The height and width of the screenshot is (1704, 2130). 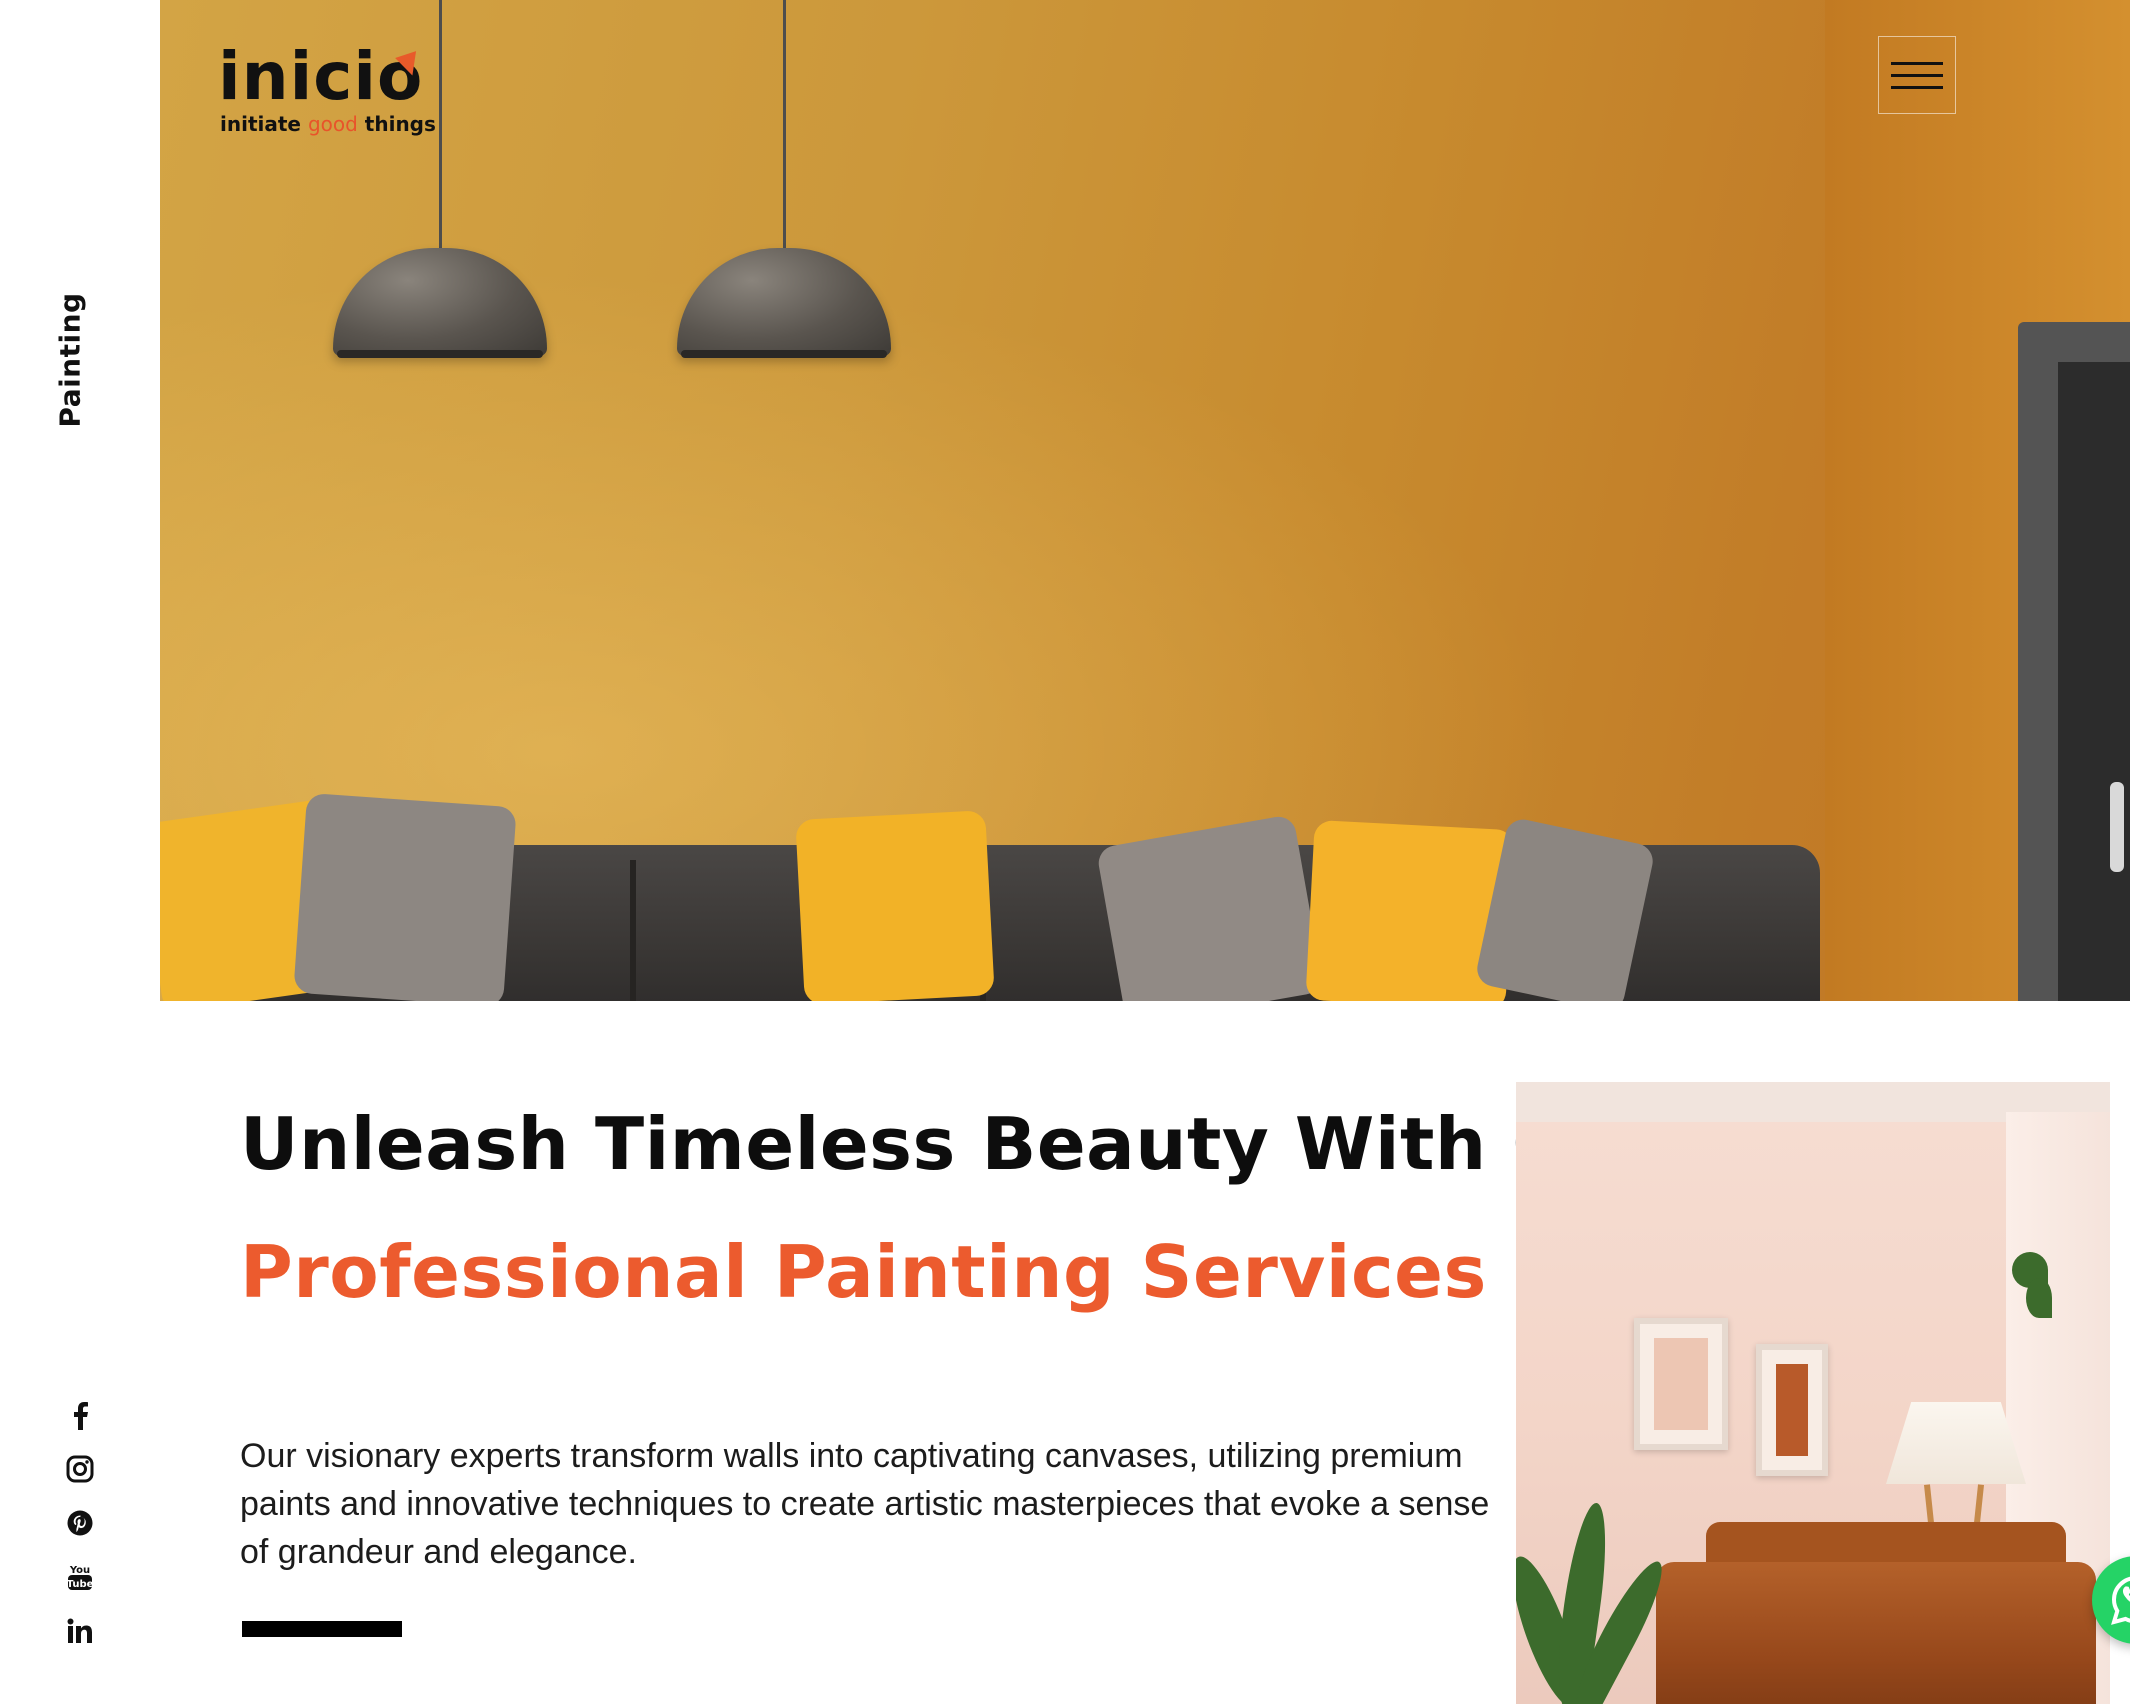 I want to click on pillow-yellow, so click(x=895, y=905).